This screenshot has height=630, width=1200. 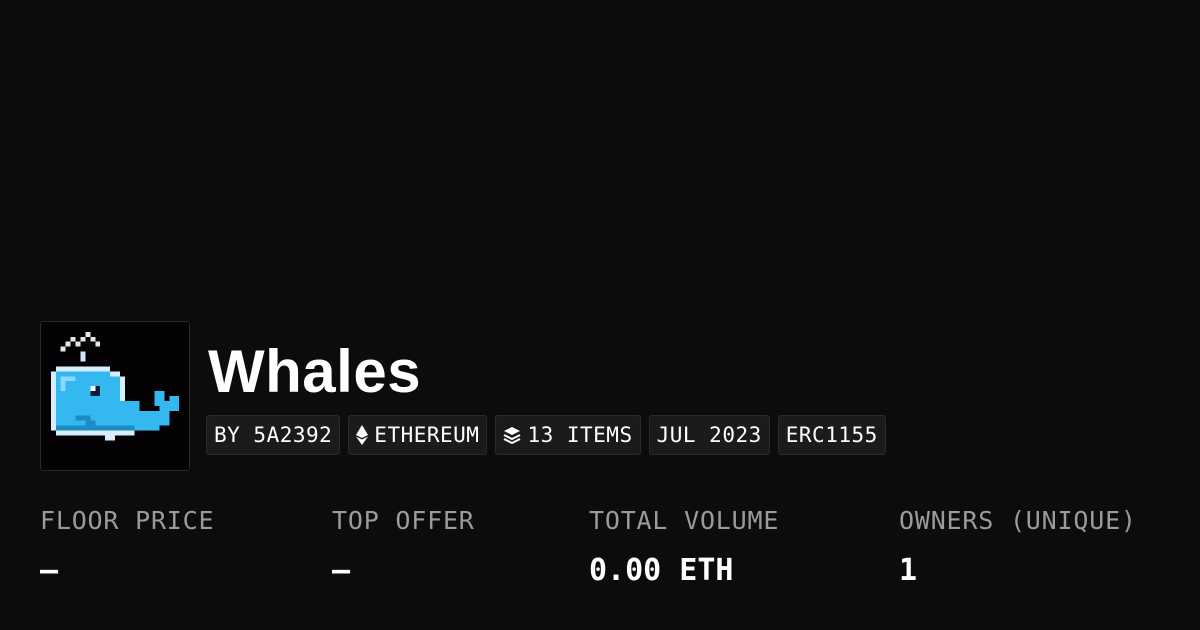 I want to click on standard-label: ERC1155, so click(x=831, y=435).